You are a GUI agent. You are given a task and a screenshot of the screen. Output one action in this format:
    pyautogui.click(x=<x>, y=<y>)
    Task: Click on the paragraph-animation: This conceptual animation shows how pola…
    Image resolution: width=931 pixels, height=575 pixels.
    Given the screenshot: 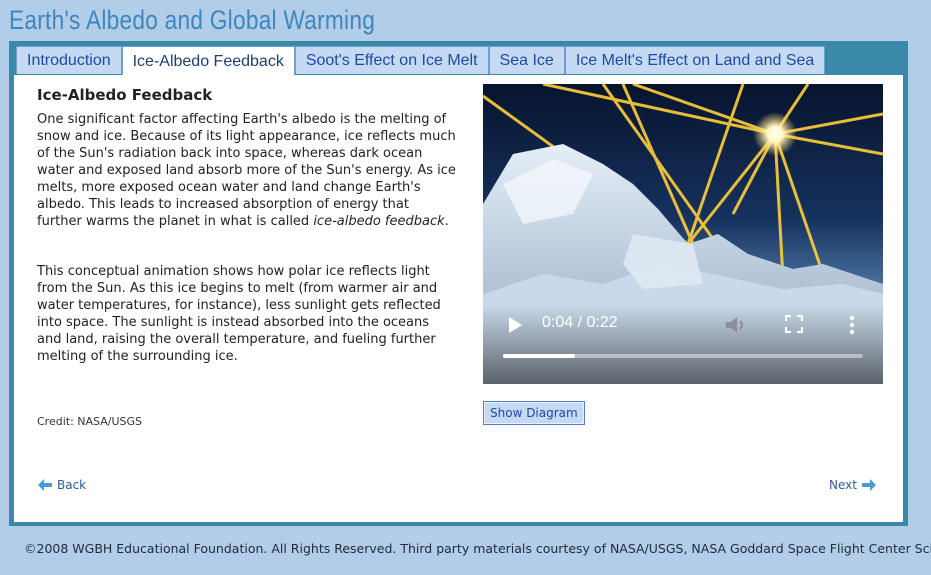 What is the action you would take?
    pyautogui.click(x=239, y=314)
    